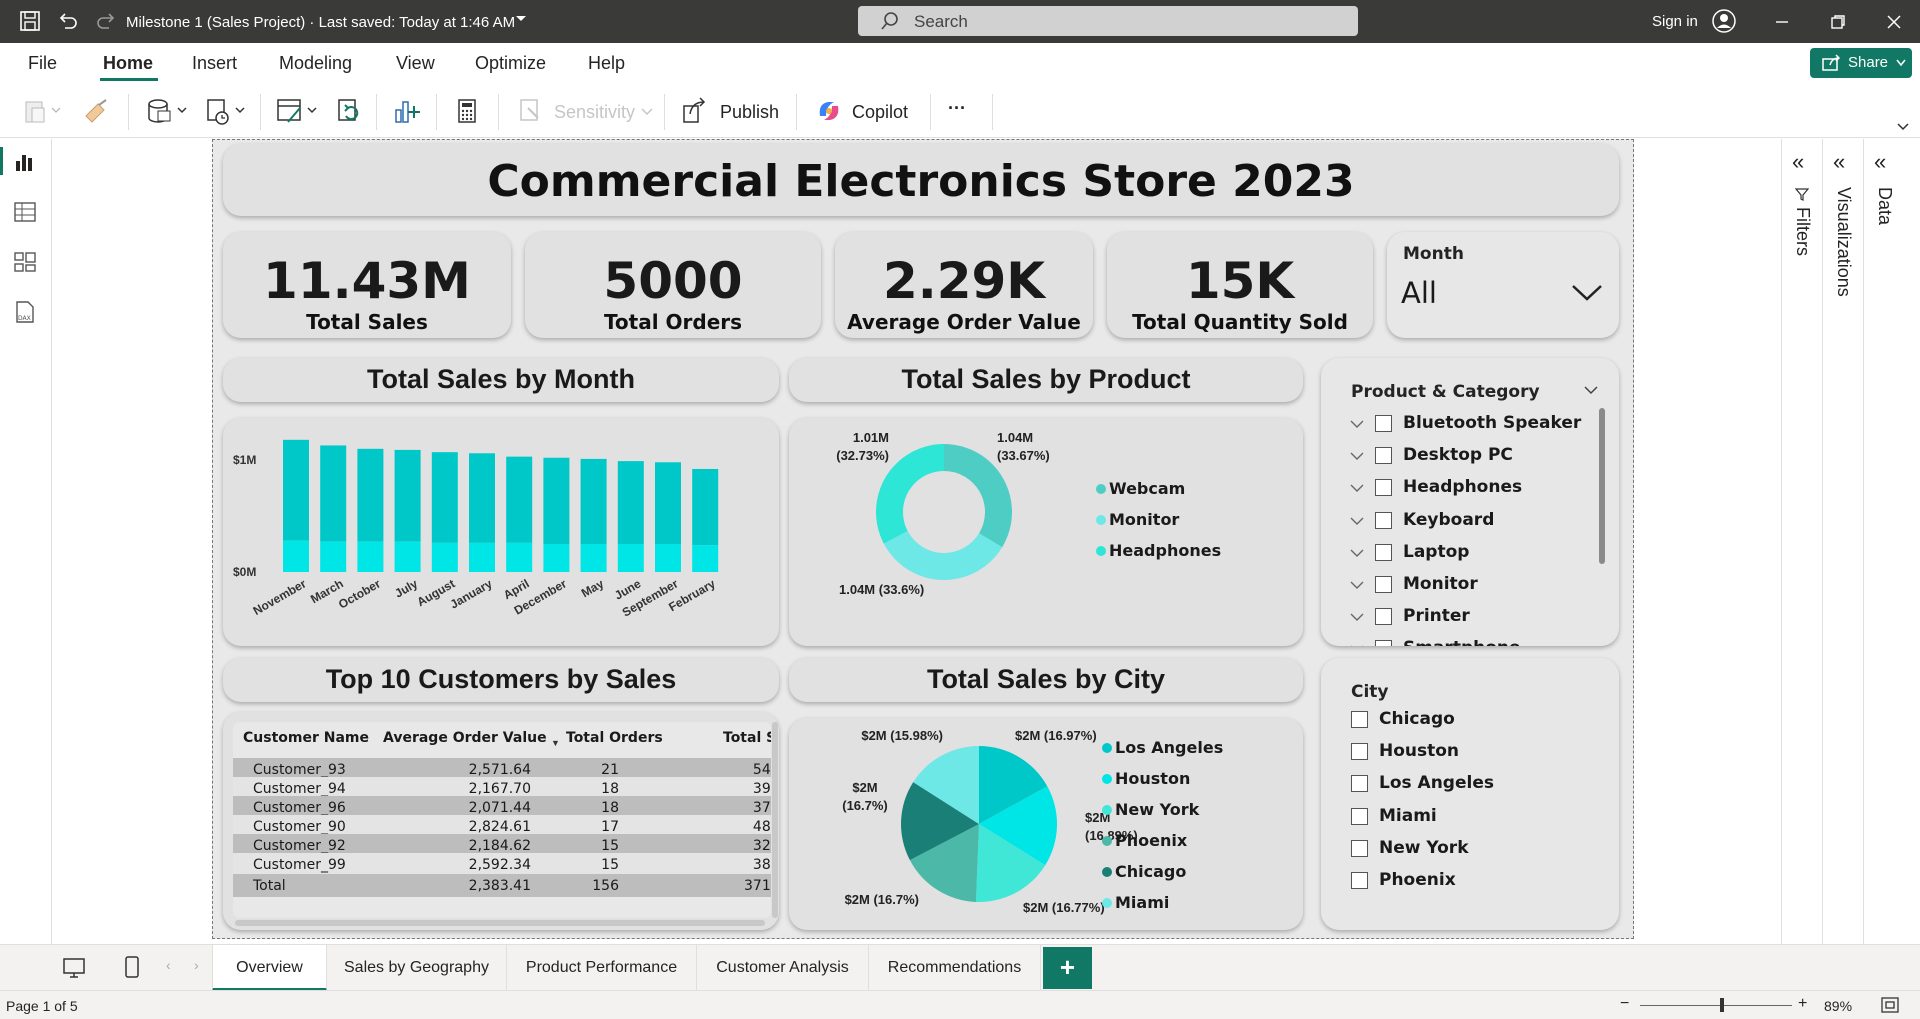  What do you see at coordinates (106, 21) in the screenshot?
I see `redo-icon` at bounding box center [106, 21].